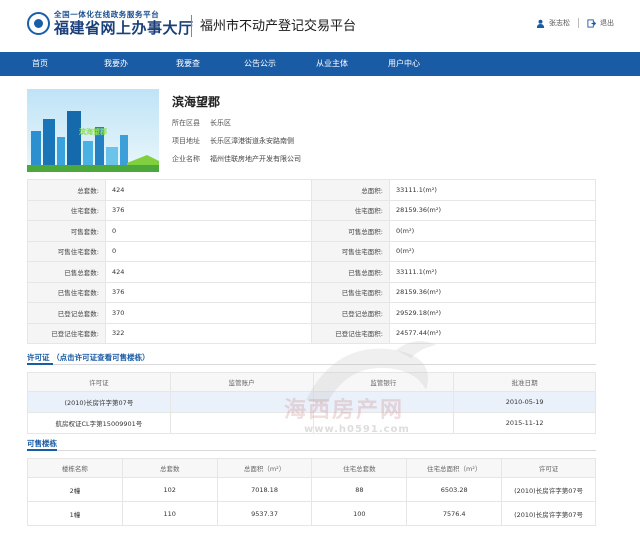 This screenshot has width=640, height=544. Describe the element at coordinates (492, 313) in the screenshot. I see `stat-value: 29529.18(m²)` at that location.